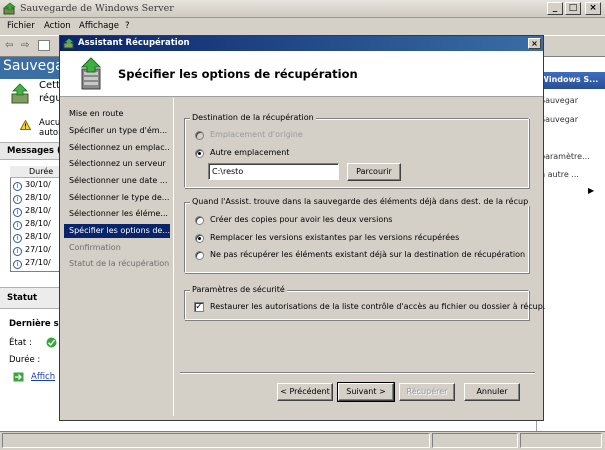 This screenshot has width=605, height=450. Describe the element at coordinates (357, 373) in the screenshot. I see `button-separator` at that location.